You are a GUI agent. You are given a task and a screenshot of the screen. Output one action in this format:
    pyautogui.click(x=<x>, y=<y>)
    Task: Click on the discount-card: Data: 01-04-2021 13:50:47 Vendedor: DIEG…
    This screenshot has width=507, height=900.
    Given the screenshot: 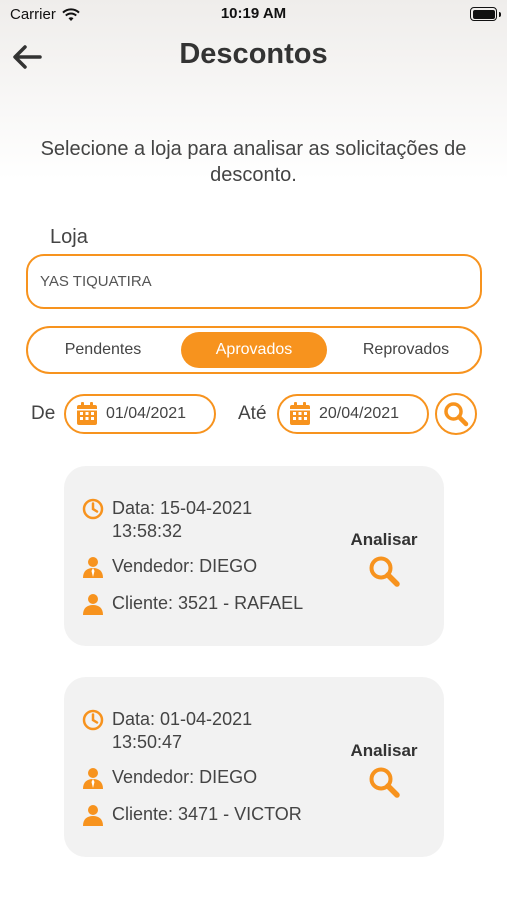 What is the action you would take?
    pyautogui.click(x=254, y=767)
    